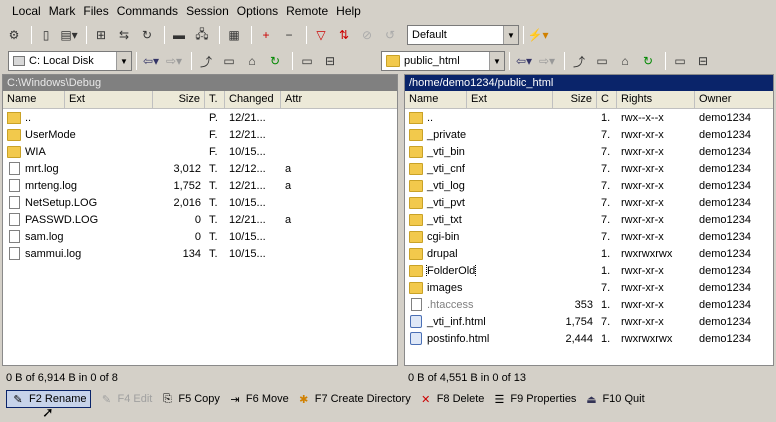 This screenshot has width=776, height=422. What do you see at coordinates (734, 99) in the screenshot?
I see `col-owner: Owner` at bounding box center [734, 99].